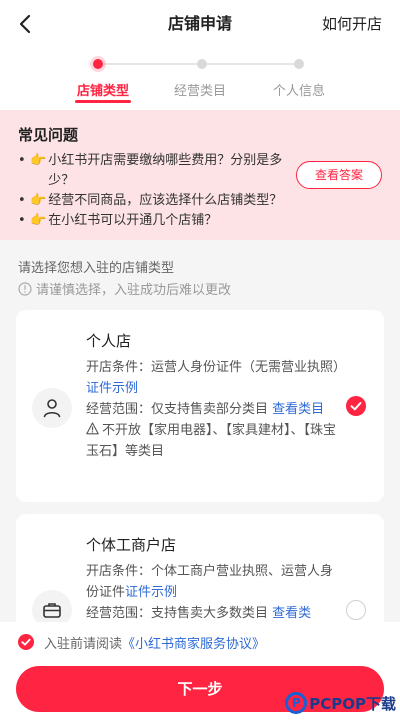 The width and height of the screenshot is (400, 720). I want to click on faq-item: • 👉 在小红书可以开通几个店铺？, so click(158, 221).